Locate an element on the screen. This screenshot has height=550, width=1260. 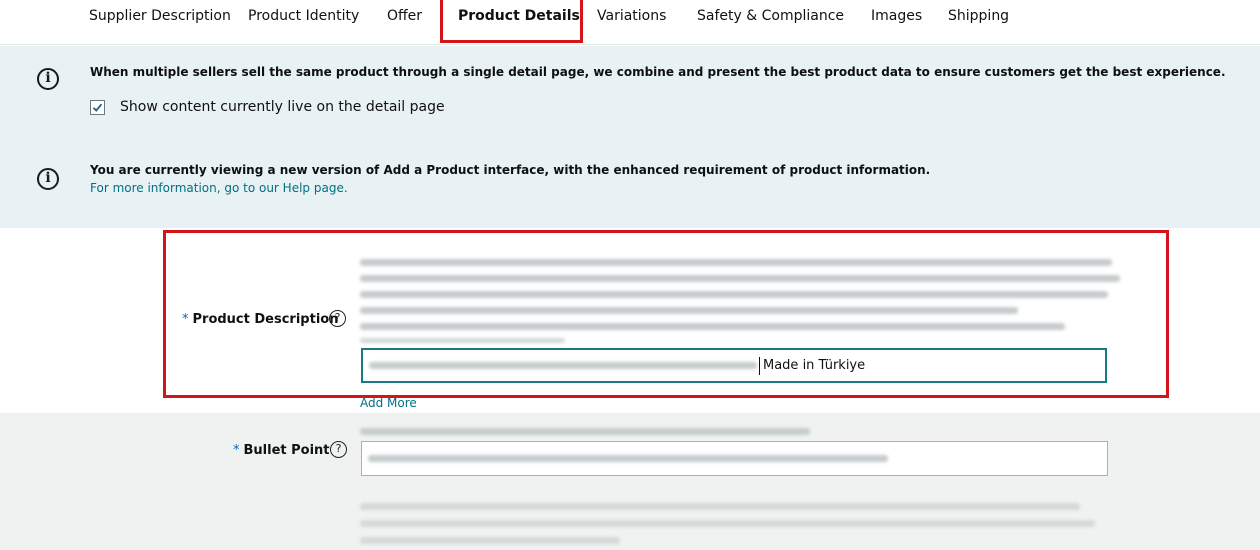
tab-variations: Variations is located at coordinates (631, 16).